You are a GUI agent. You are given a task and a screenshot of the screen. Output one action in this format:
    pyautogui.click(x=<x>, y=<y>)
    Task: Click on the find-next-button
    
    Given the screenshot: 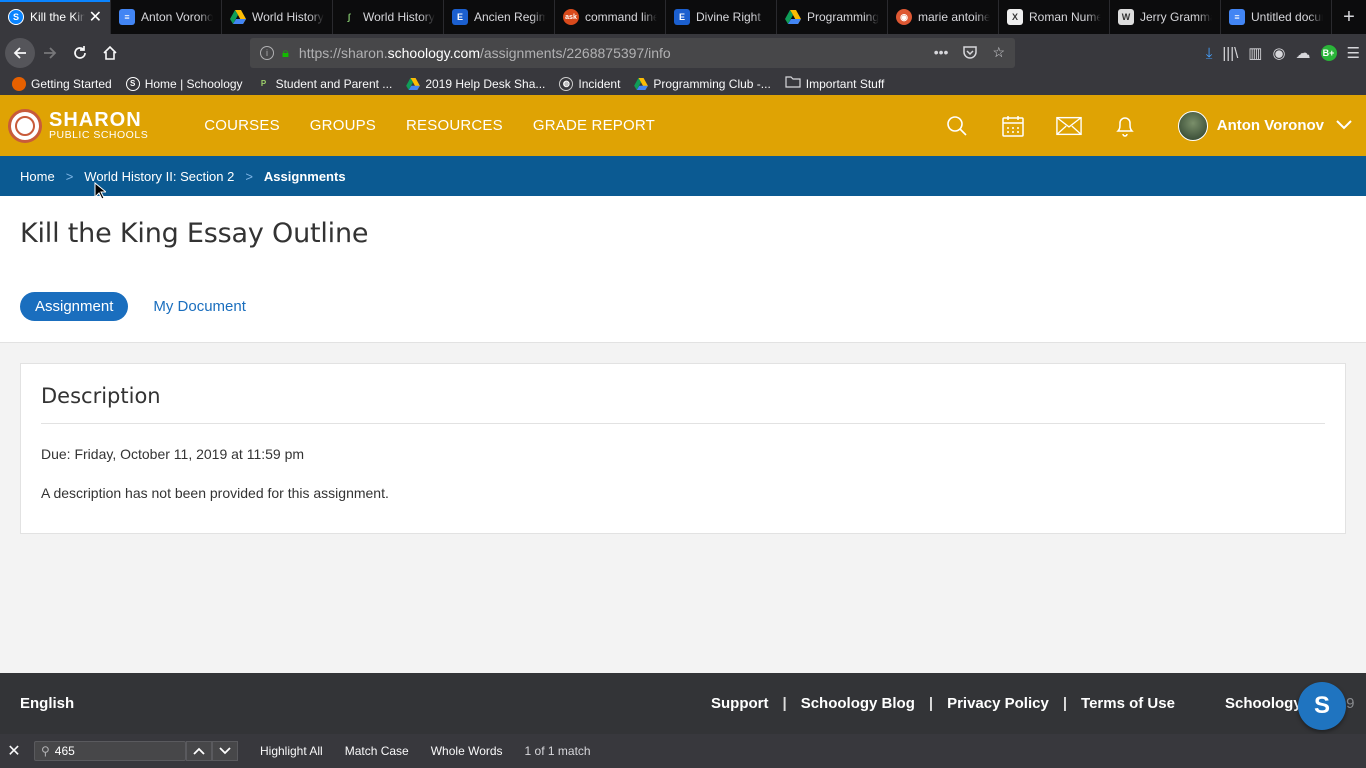 What is the action you would take?
    pyautogui.click(x=225, y=751)
    